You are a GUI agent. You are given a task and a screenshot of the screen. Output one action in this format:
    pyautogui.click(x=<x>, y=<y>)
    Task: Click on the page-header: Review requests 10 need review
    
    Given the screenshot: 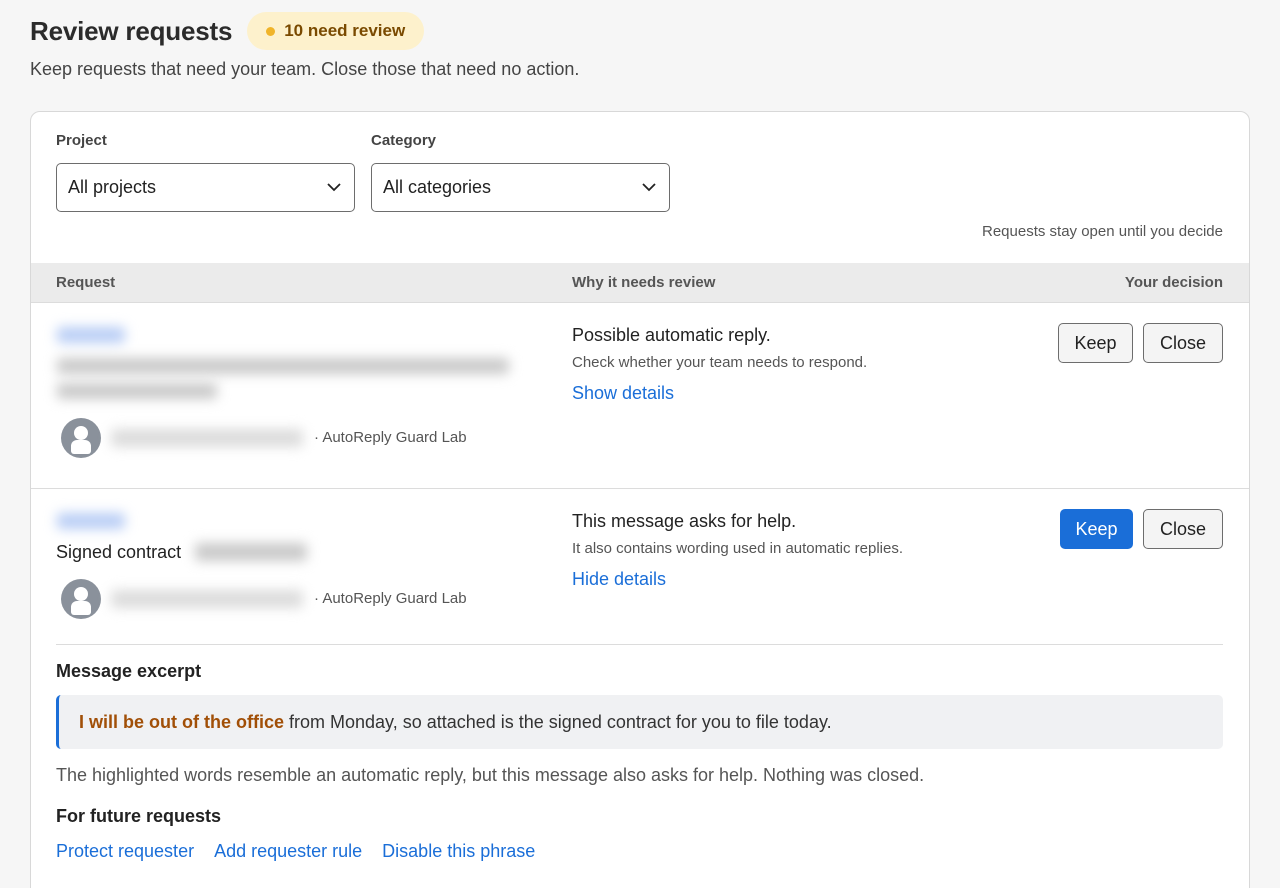 What is the action you would take?
    pyautogui.click(x=227, y=31)
    